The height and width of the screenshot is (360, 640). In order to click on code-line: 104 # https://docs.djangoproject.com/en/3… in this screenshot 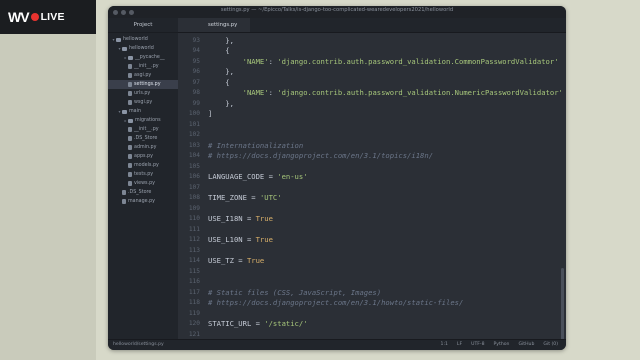, I will do `click(372, 156)`.